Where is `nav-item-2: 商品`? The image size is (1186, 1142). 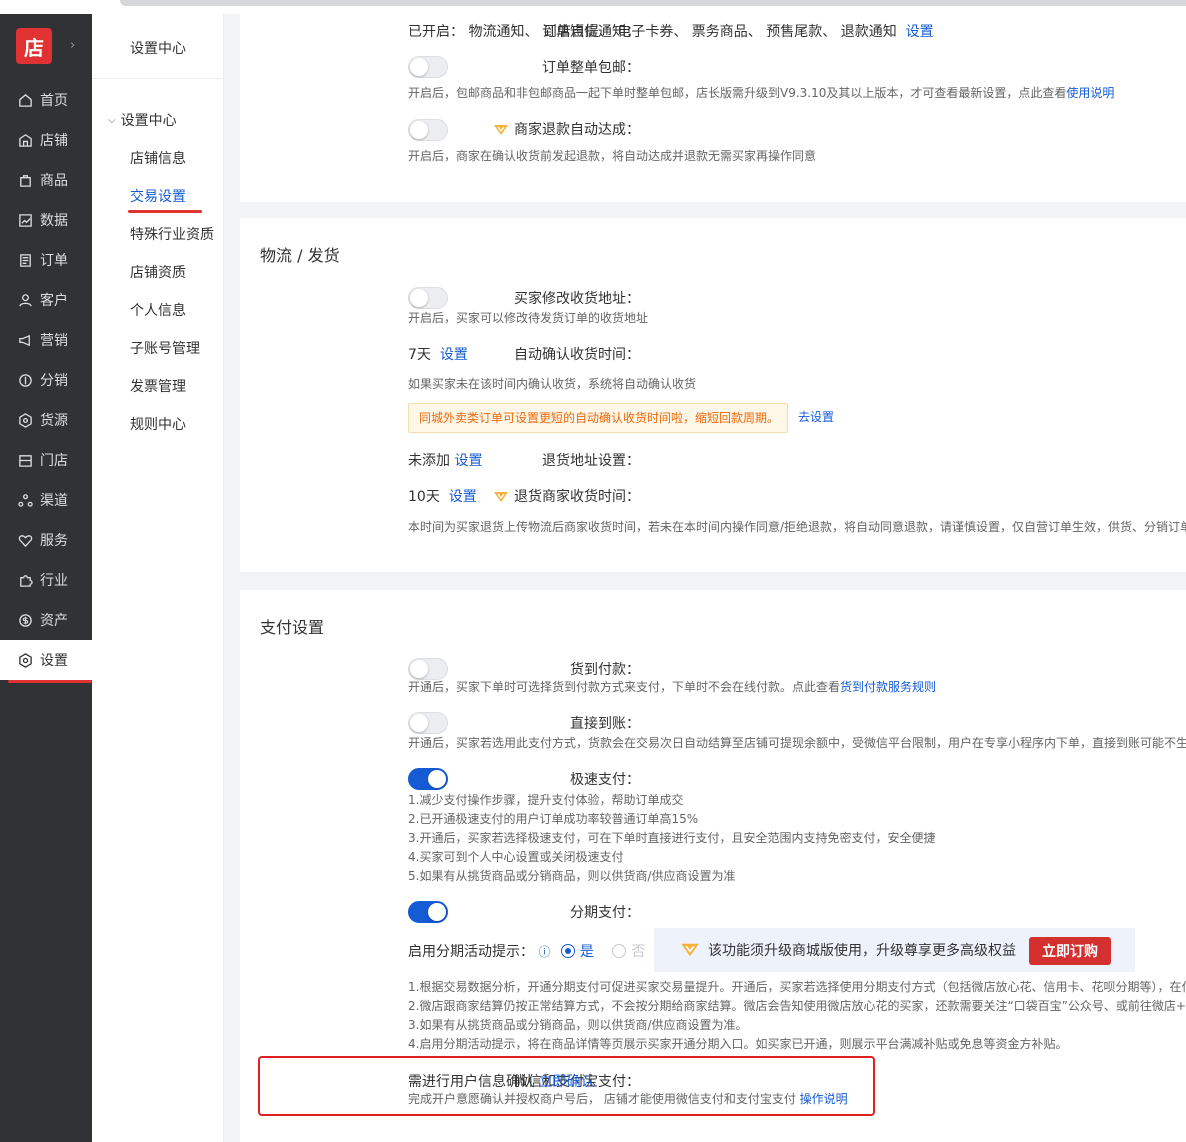
nav-item-2: 商品 is located at coordinates (46, 180).